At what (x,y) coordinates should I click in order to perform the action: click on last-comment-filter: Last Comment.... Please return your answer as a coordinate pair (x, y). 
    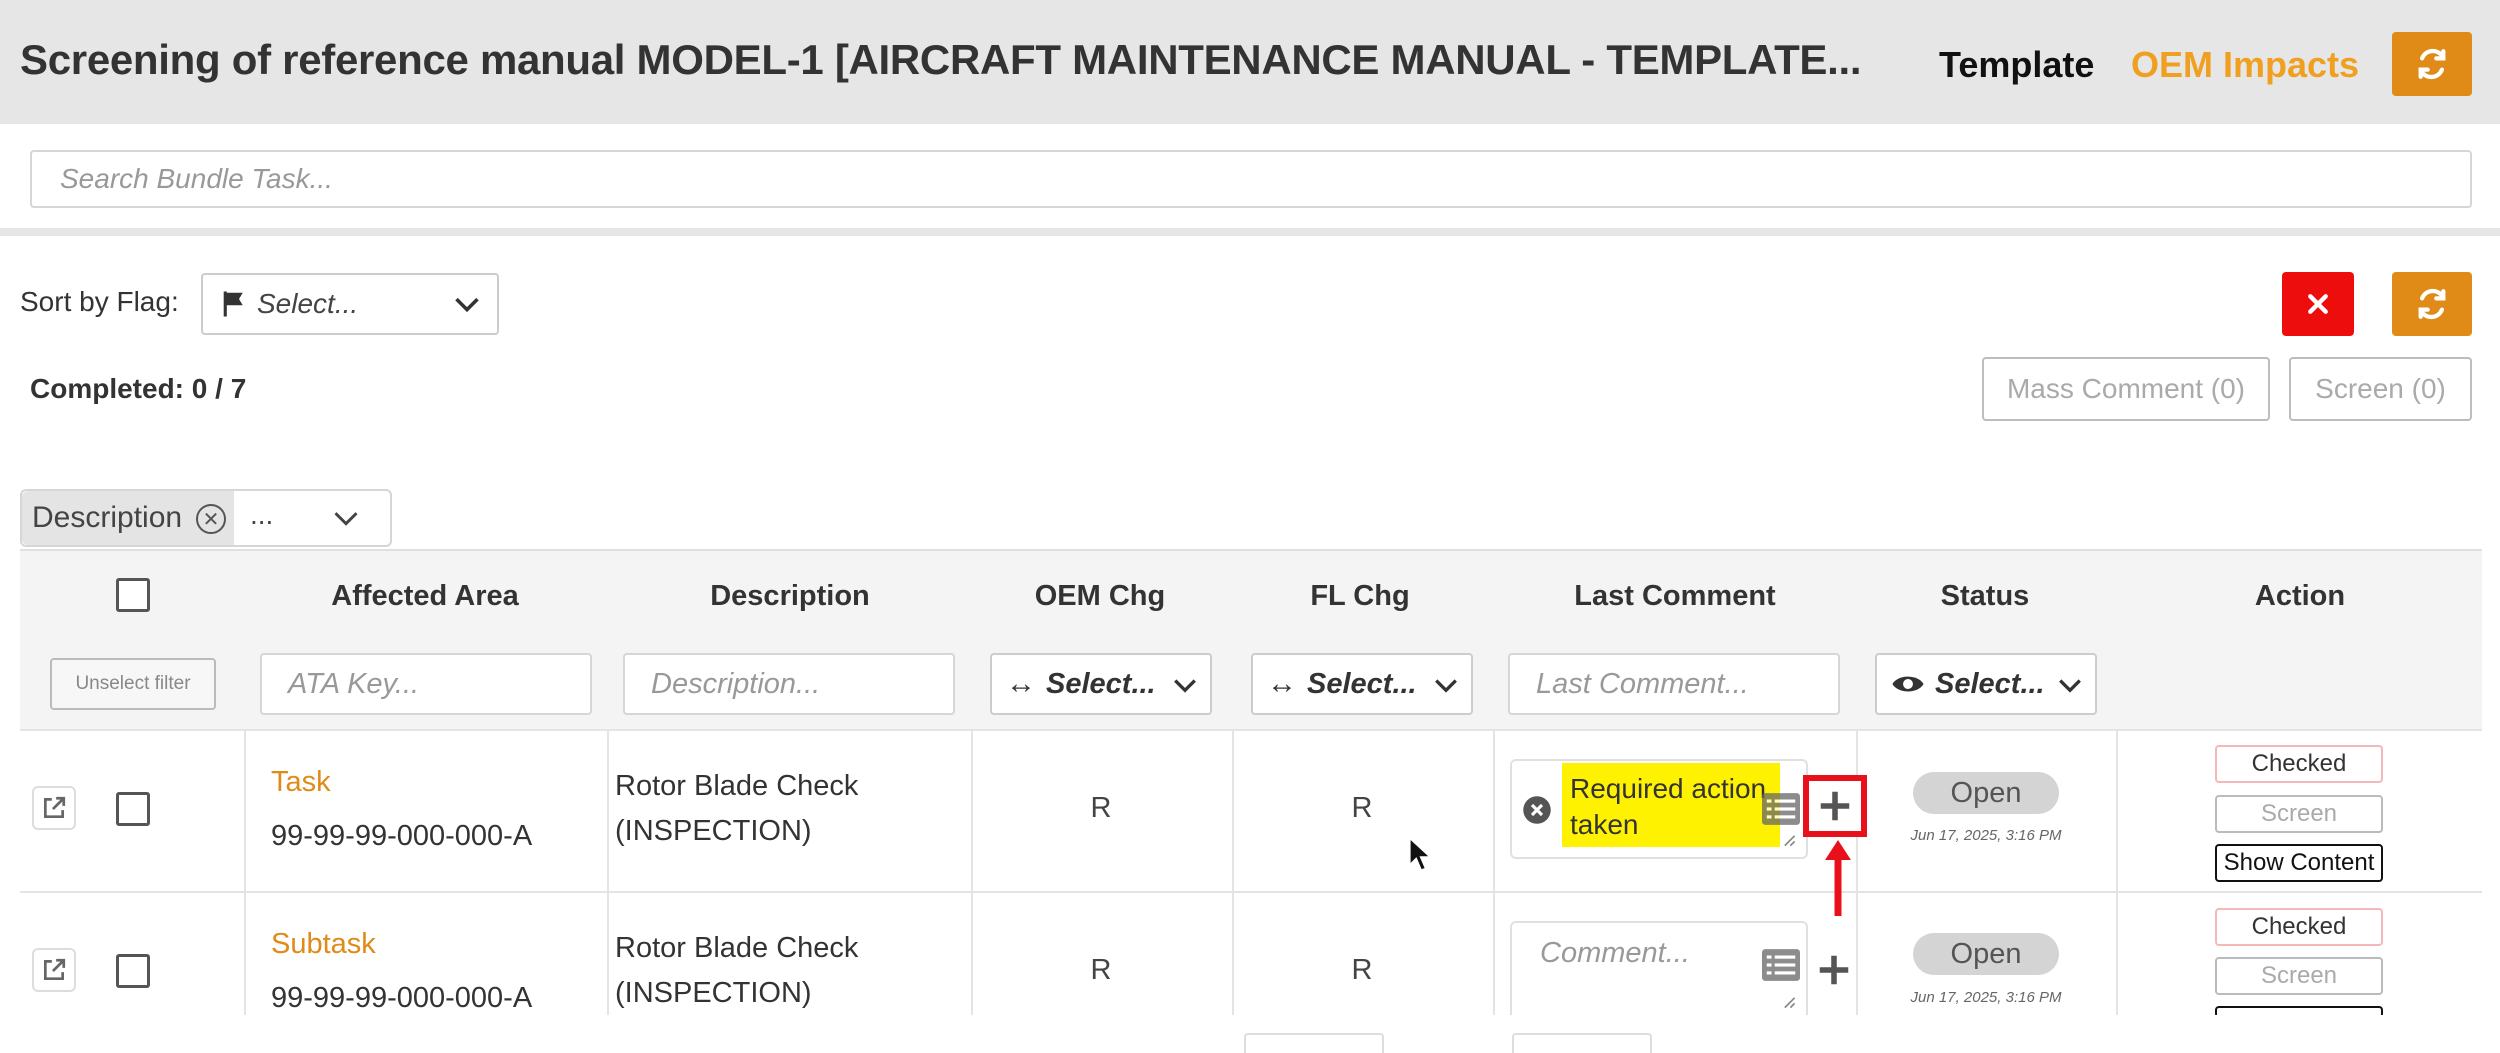
    Looking at the image, I should click on (1674, 684).